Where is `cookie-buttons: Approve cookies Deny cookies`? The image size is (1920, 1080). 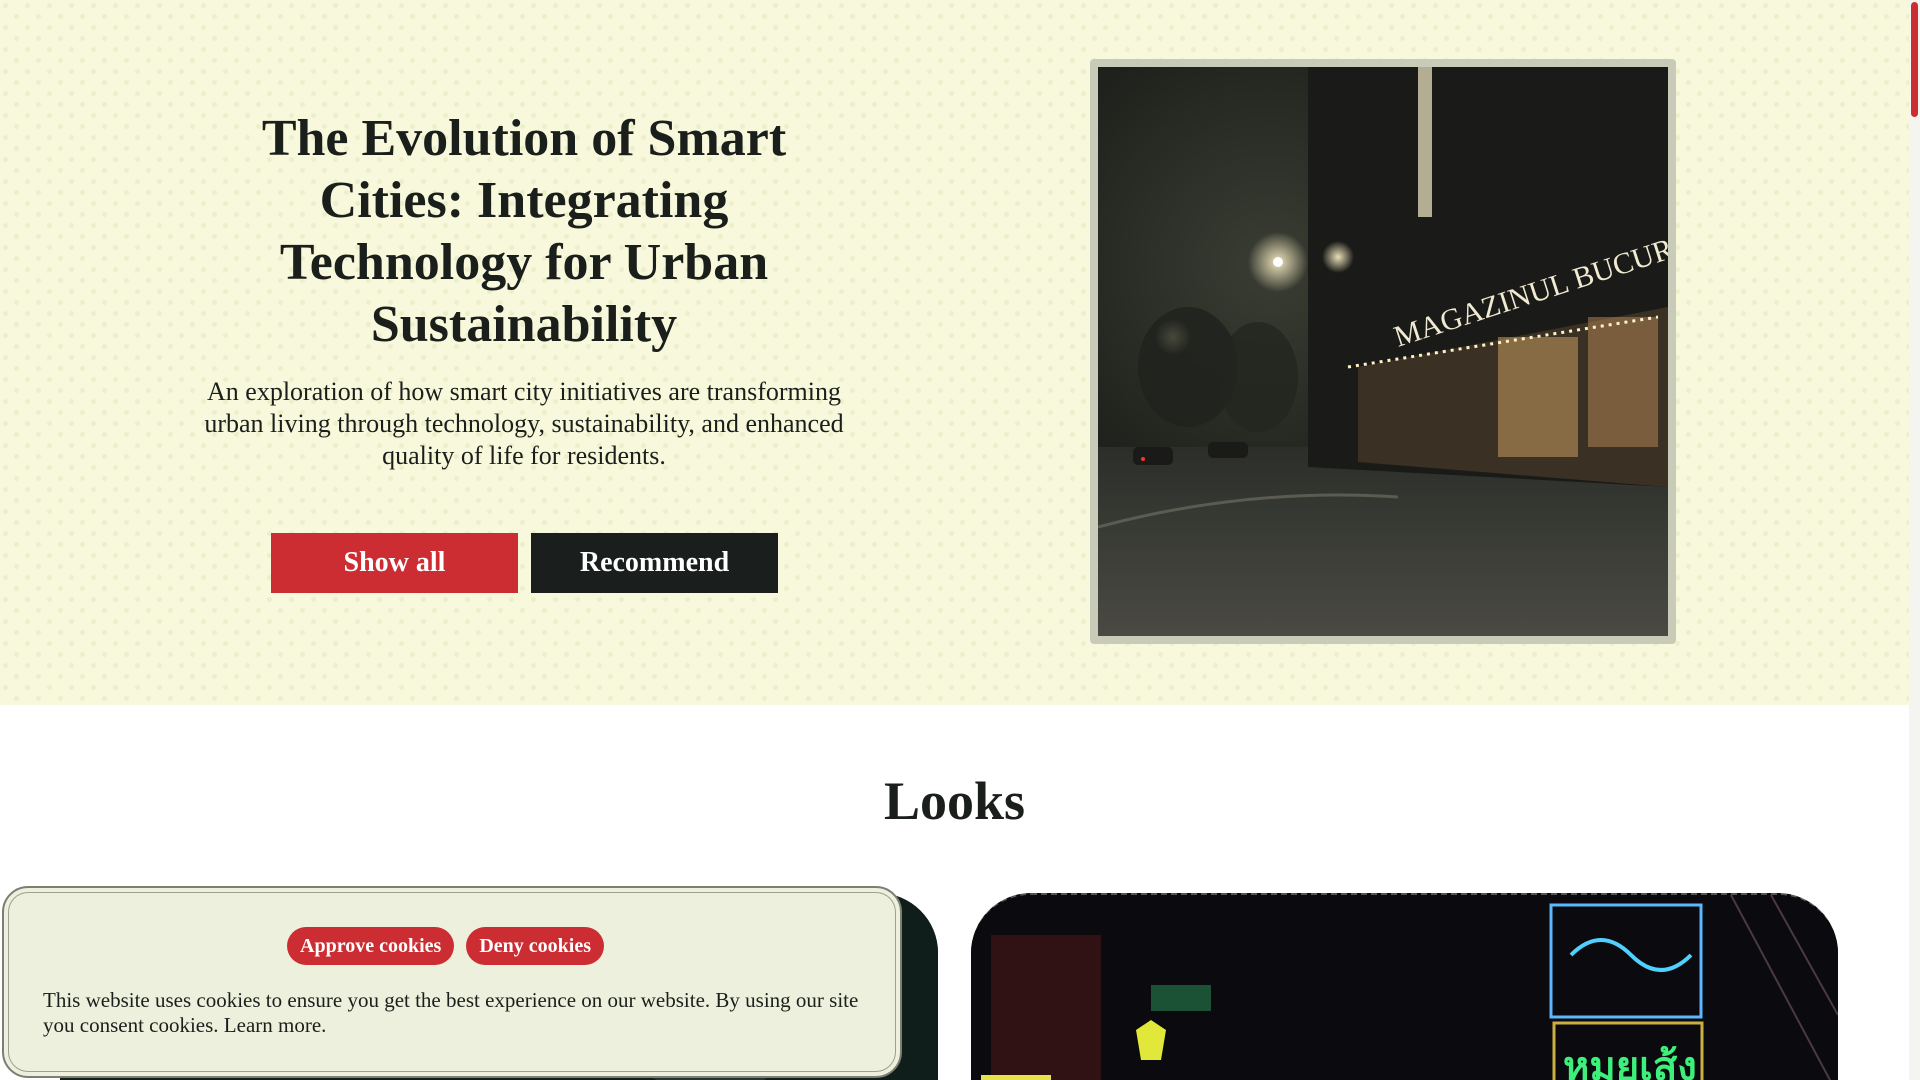
cookie-buttons: Approve cookies Deny cookies is located at coordinates (445, 946).